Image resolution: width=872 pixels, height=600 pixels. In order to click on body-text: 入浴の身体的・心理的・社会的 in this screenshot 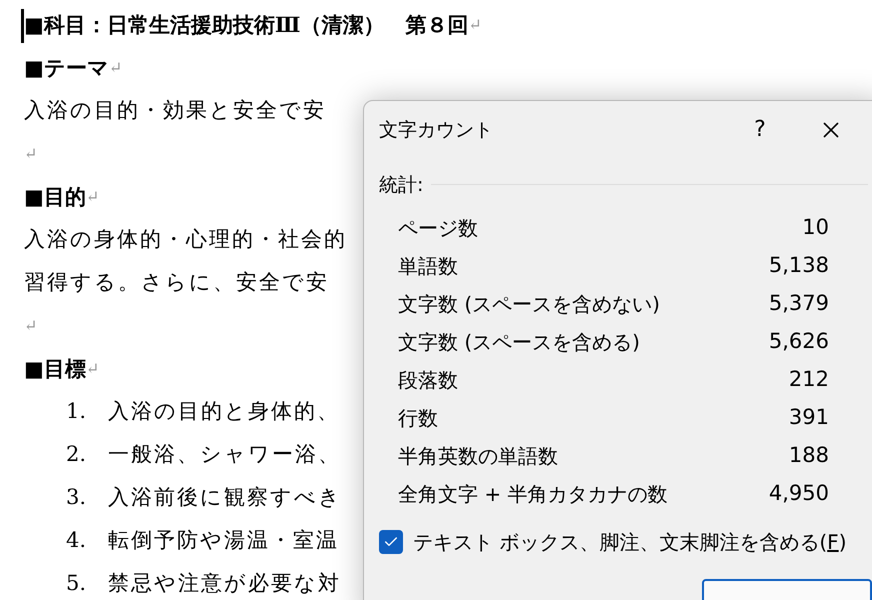, I will do `click(185, 239)`.